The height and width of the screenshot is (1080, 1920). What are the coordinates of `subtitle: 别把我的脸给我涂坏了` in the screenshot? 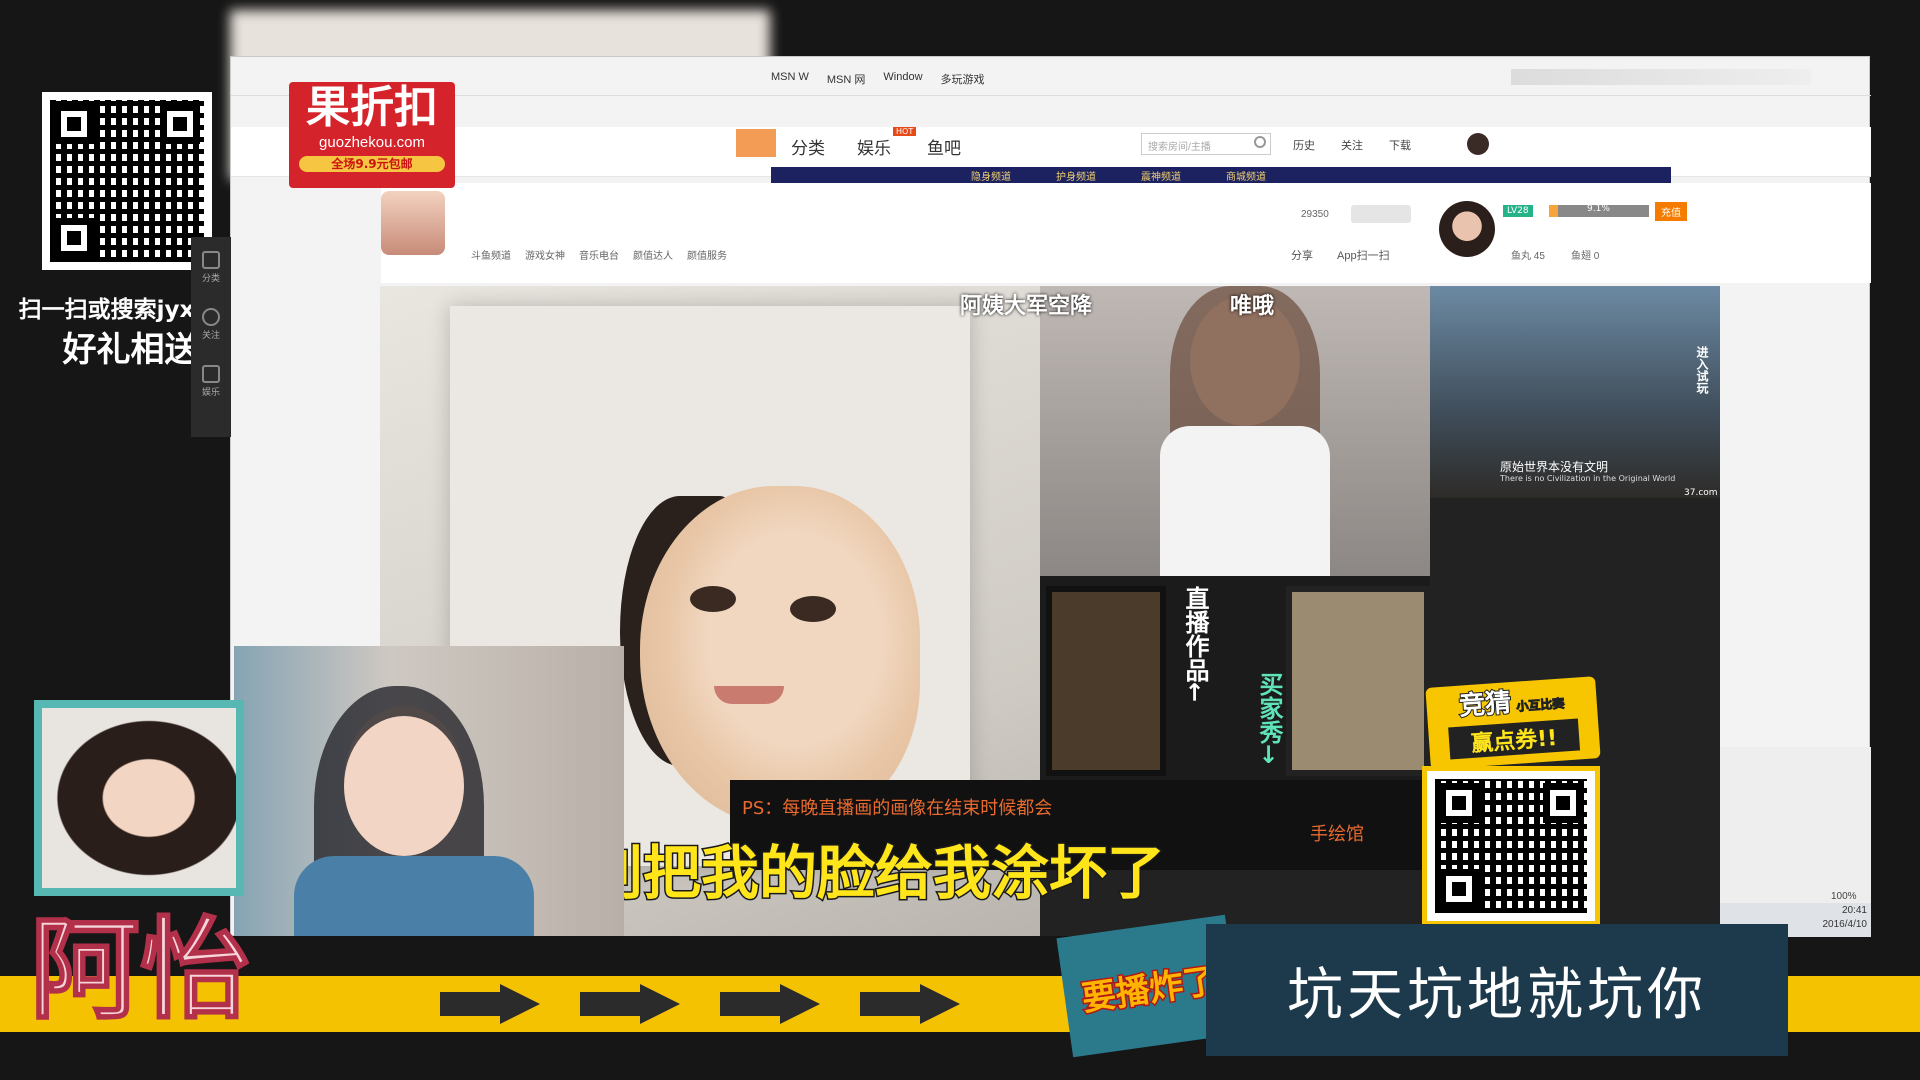 It's located at (874, 873).